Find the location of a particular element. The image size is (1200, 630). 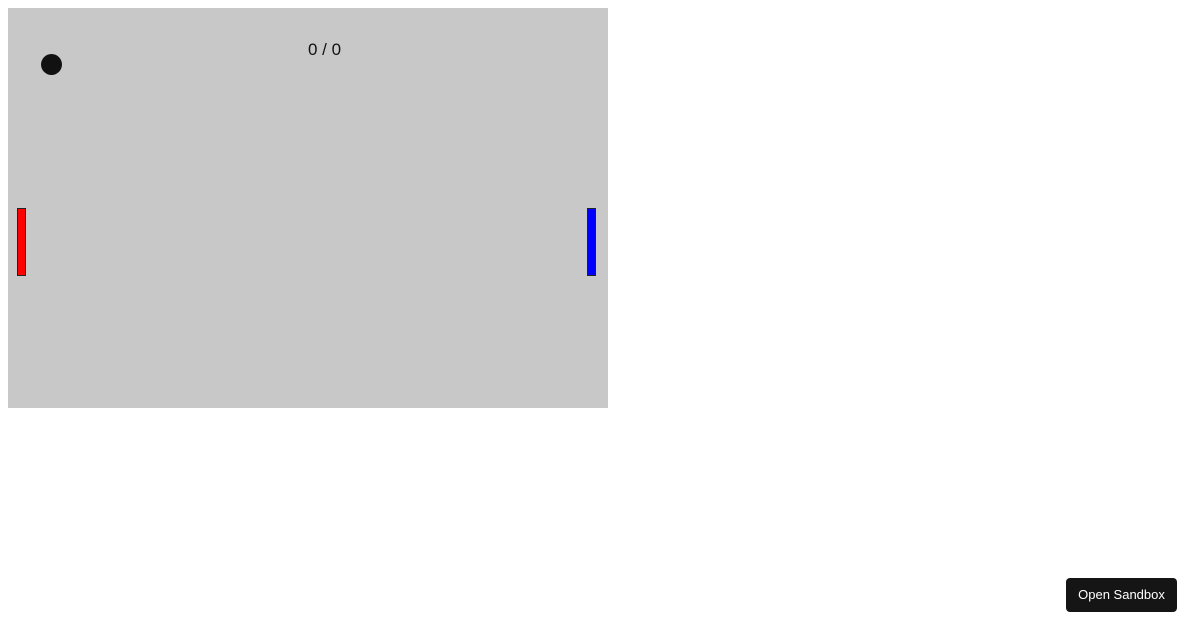

ball is located at coordinates (51, 64).